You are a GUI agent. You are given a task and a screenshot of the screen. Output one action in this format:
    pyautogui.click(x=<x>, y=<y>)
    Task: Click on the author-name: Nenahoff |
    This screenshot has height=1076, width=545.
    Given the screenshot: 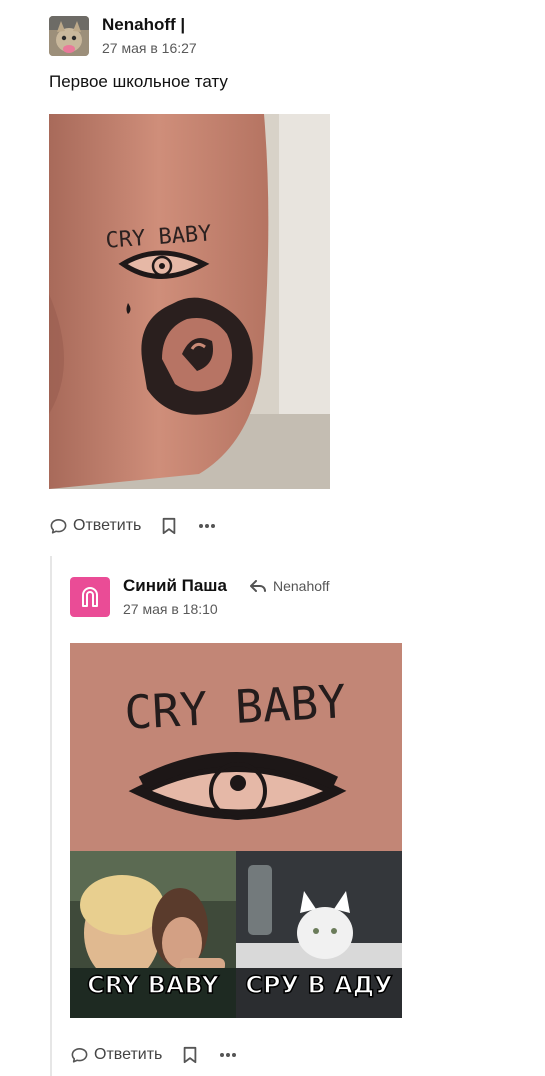 What is the action you would take?
    pyautogui.click(x=143, y=25)
    